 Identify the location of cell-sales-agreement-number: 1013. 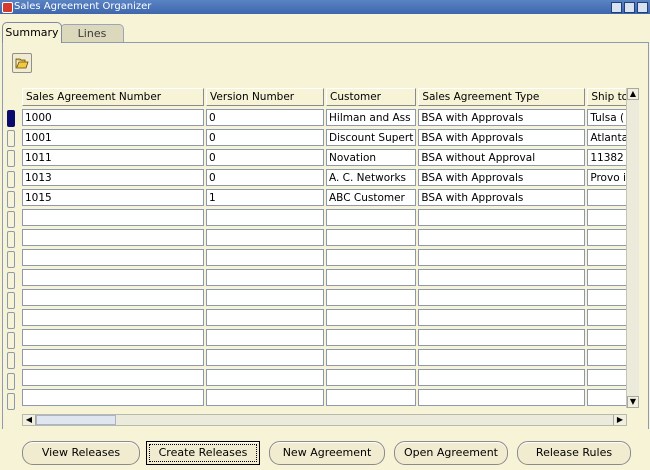
(113, 177).